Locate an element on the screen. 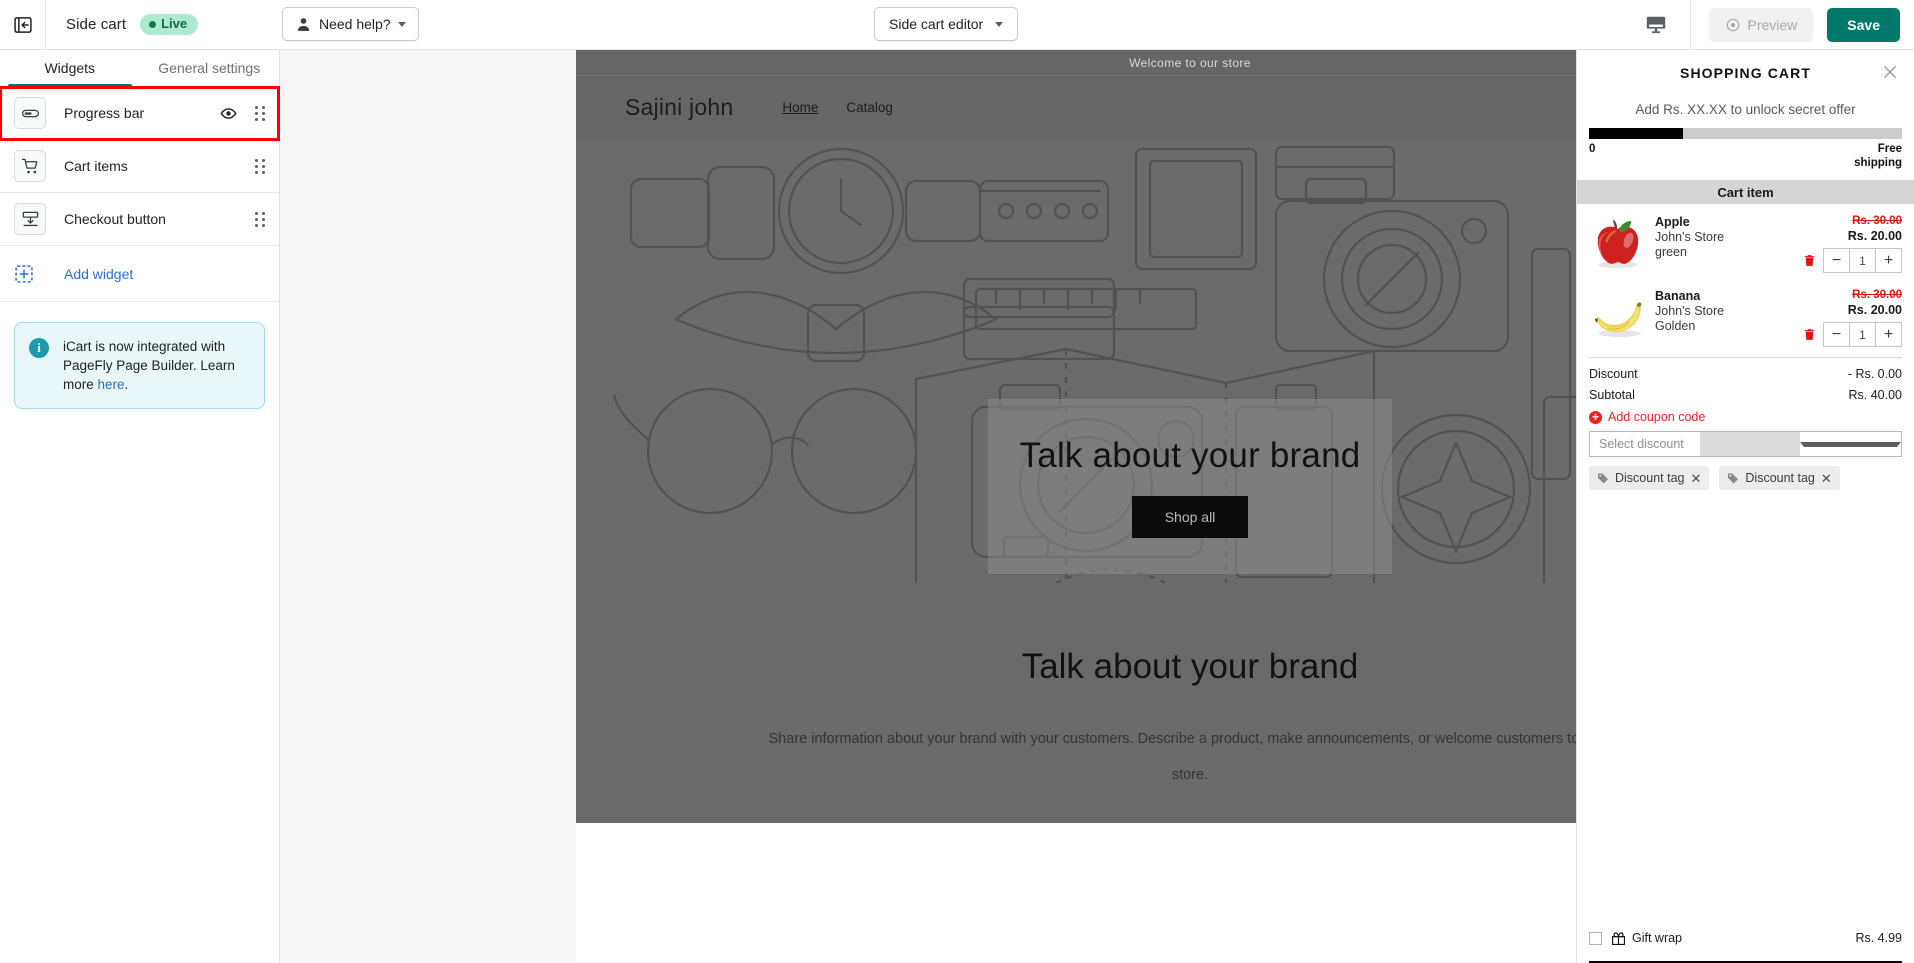  product-compare-price: Rs. 30.00 is located at coordinates (1877, 221).